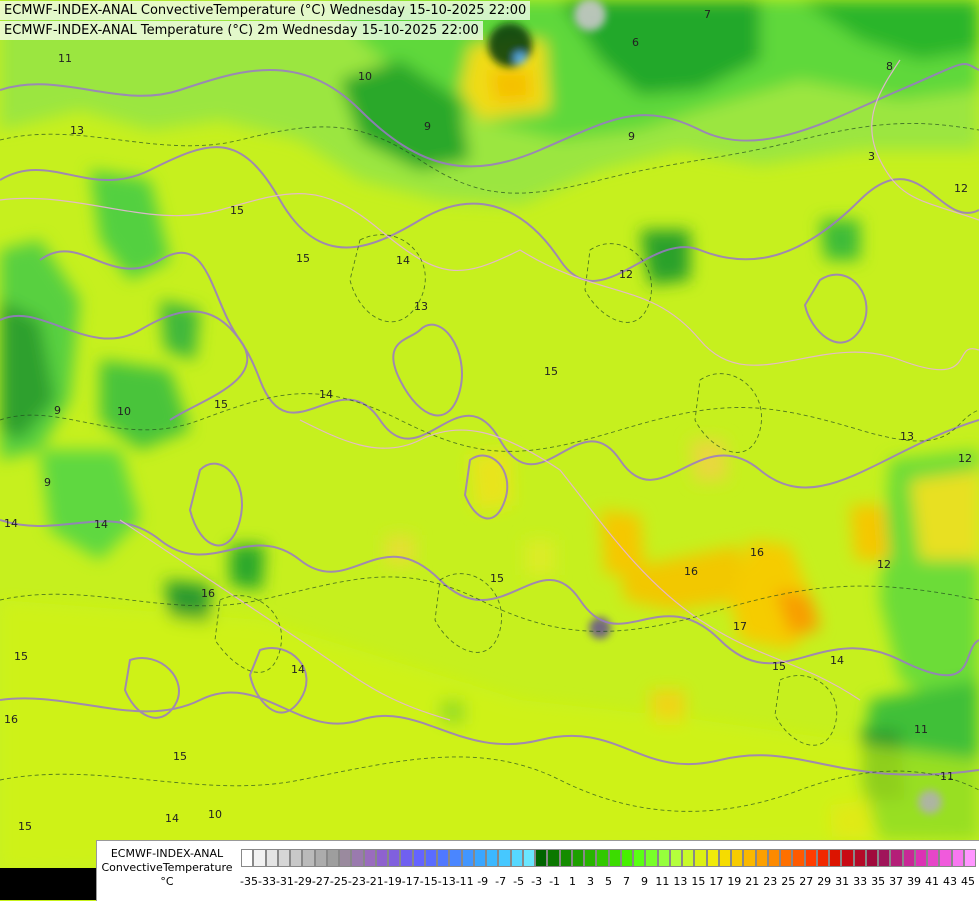 Image resolution: width=979 pixels, height=901 pixels. Describe the element at coordinates (11, 719) in the screenshot. I see `svg-text: 16` at that location.